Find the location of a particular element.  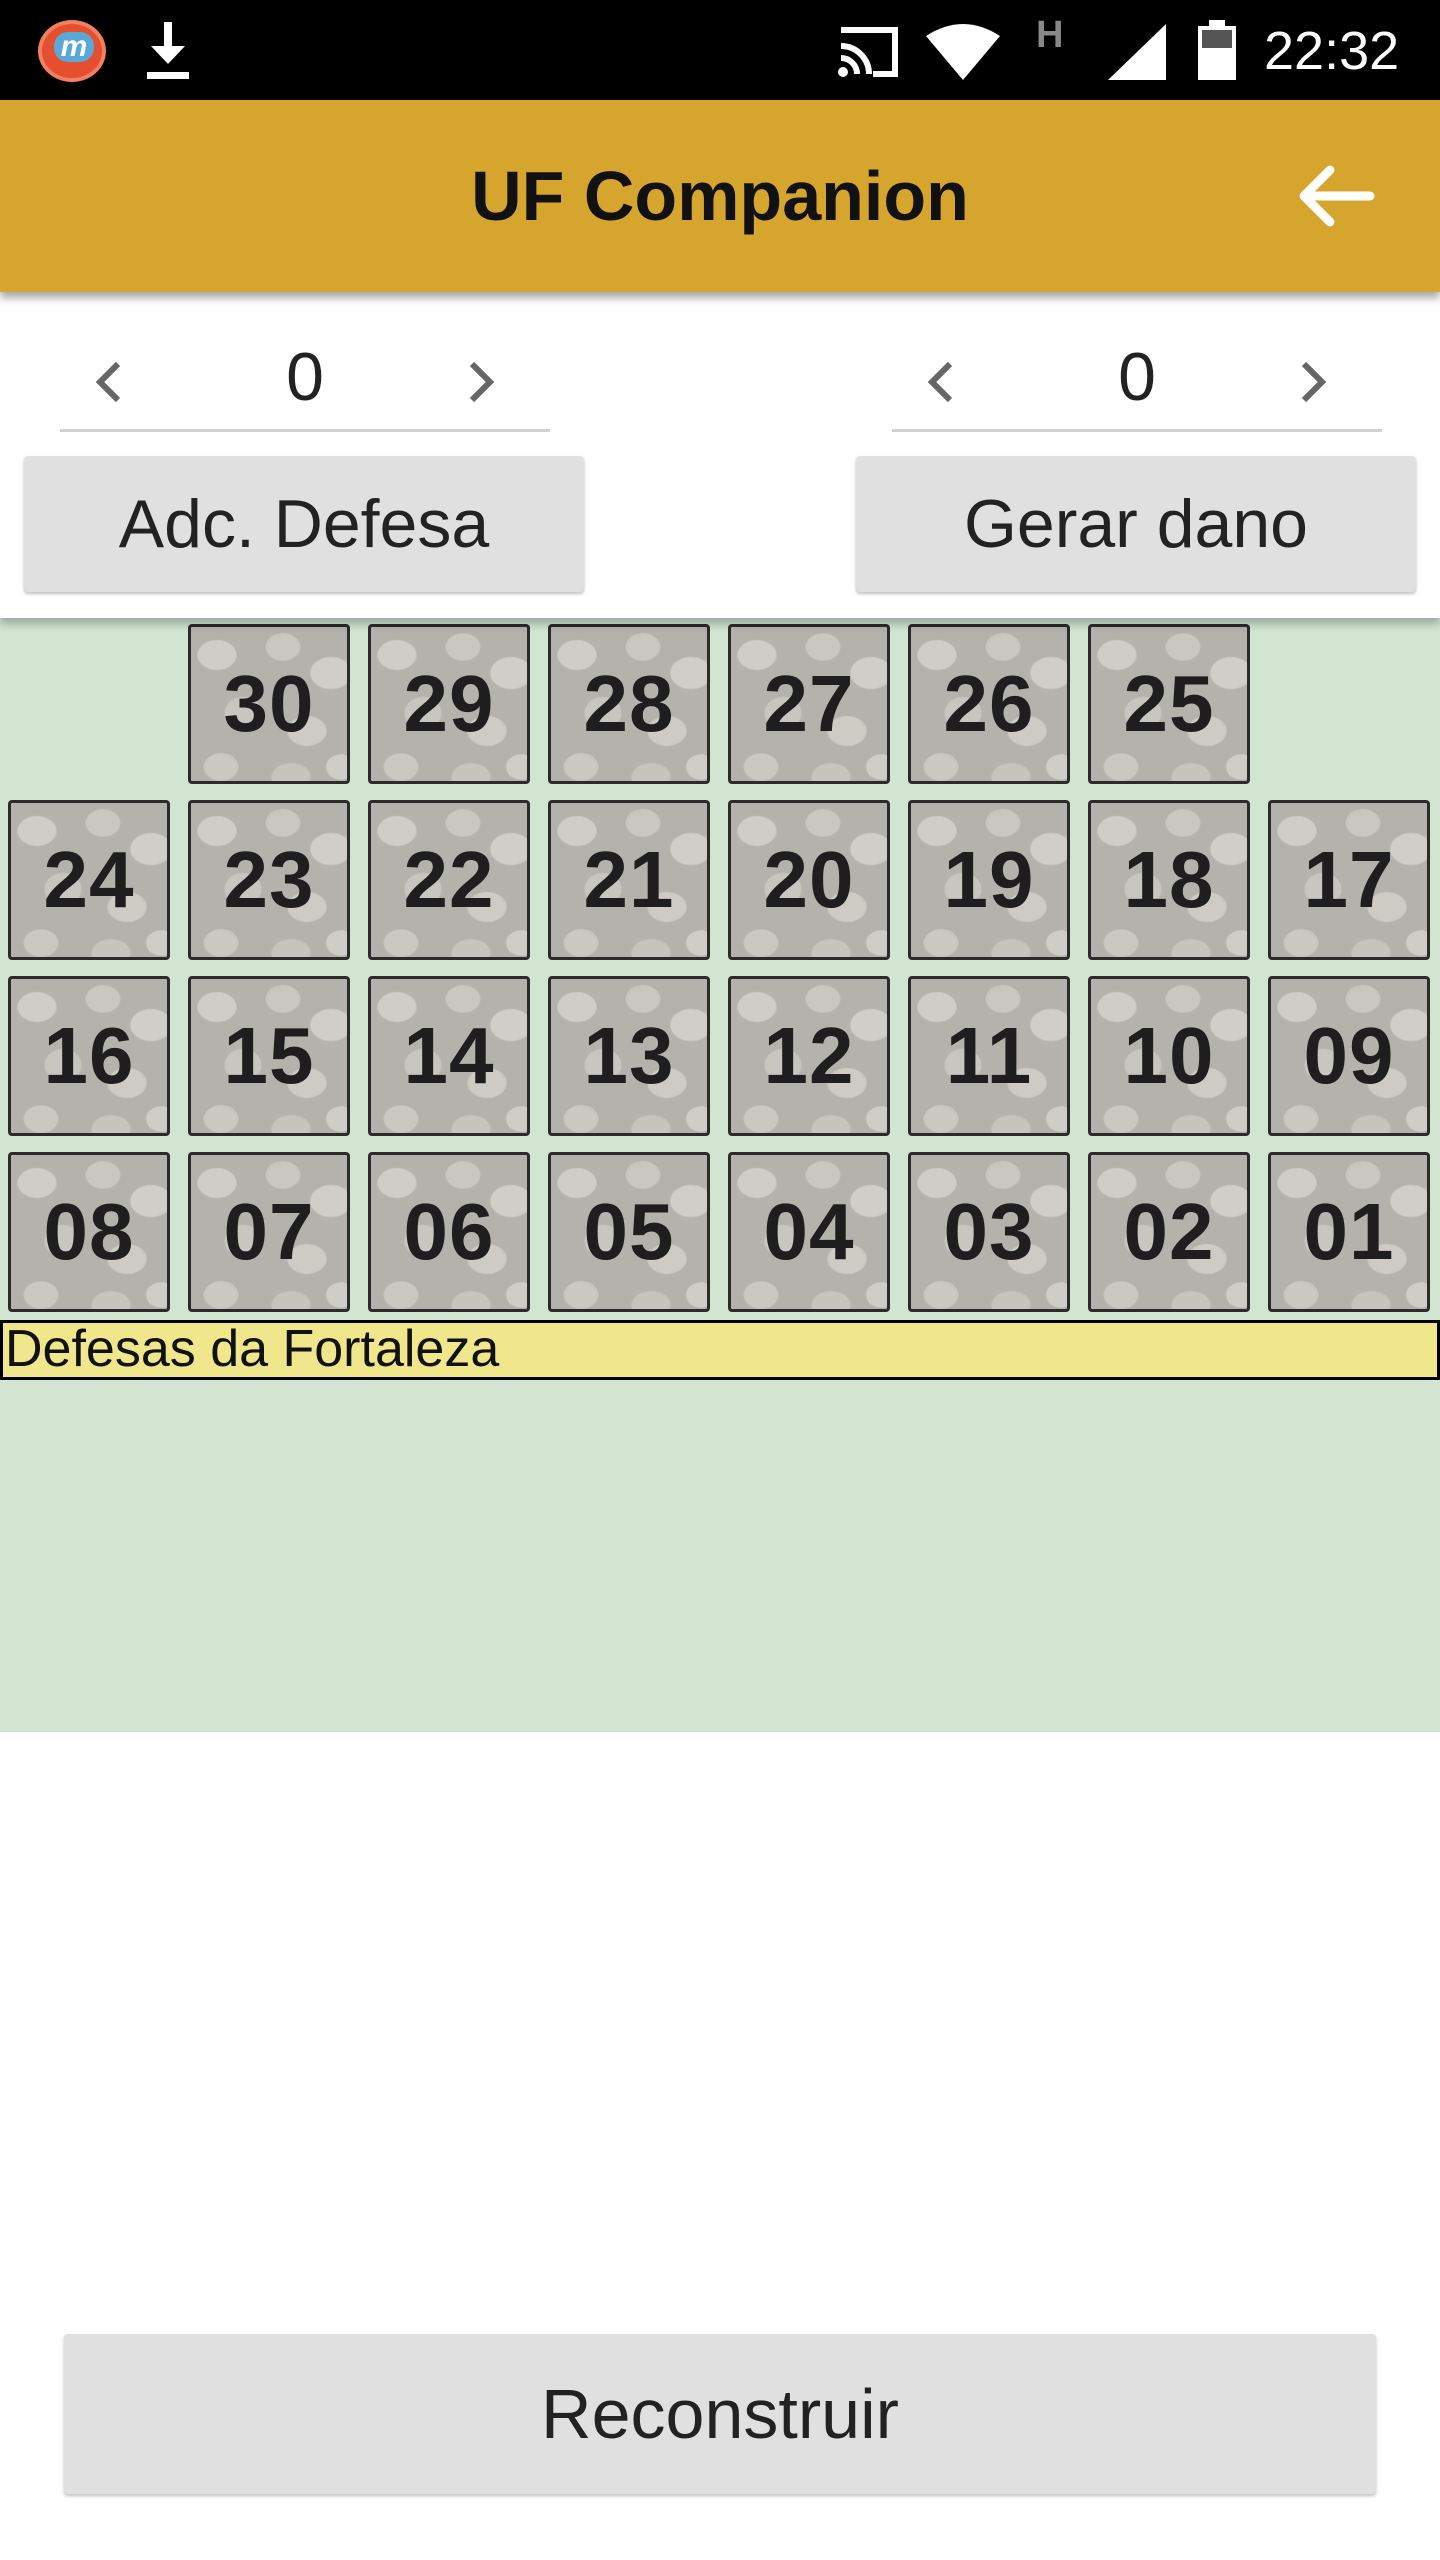

defense-increment-button is located at coordinates (480, 382).